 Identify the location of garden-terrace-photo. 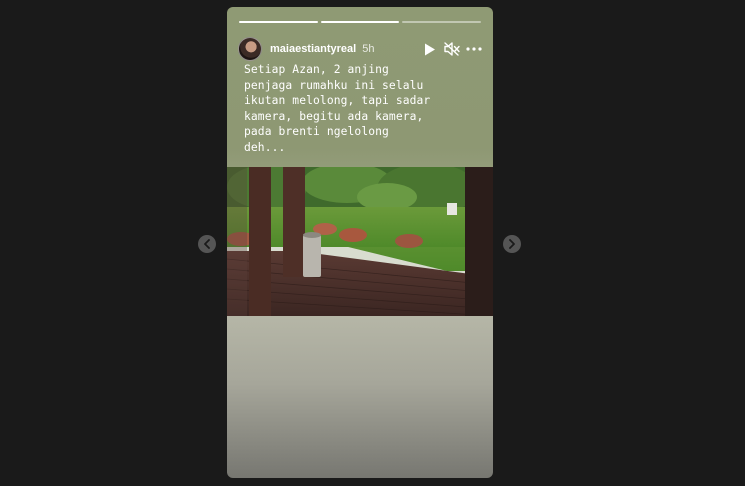
(360, 241).